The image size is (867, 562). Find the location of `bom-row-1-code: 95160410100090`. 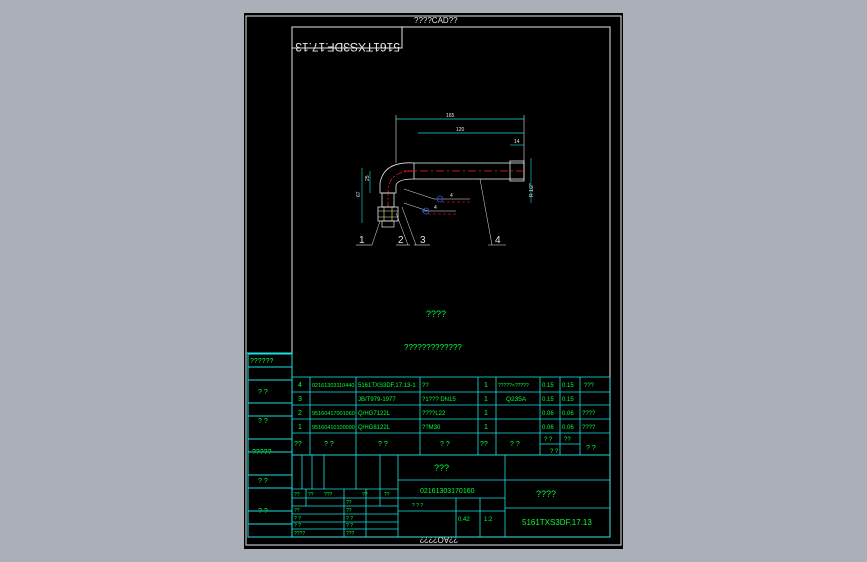

bom-row-1-code: 95160410100090 is located at coordinates (333, 428).